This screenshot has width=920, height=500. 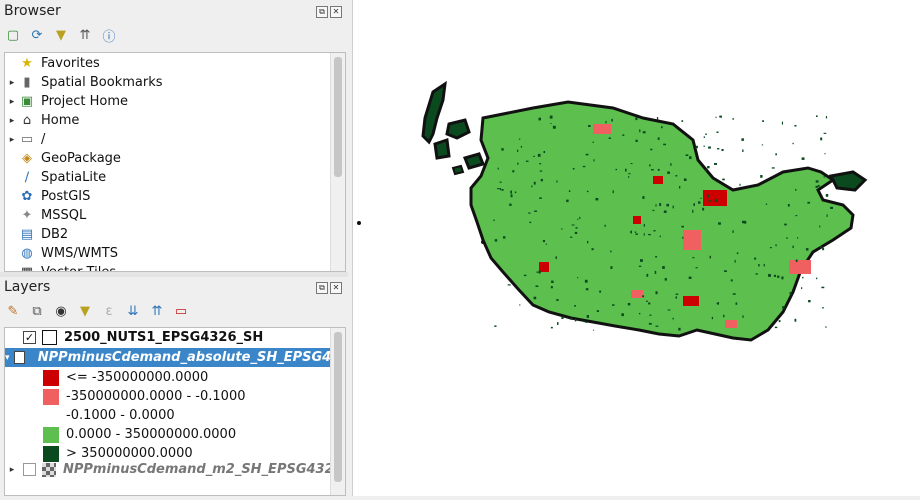 What do you see at coordinates (175, 357) in the screenshot?
I see `layer-row-npp-absolute: ▾ ✓ NPPminusCdemand_absolute_SH_EPSG4326` at bounding box center [175, 357].